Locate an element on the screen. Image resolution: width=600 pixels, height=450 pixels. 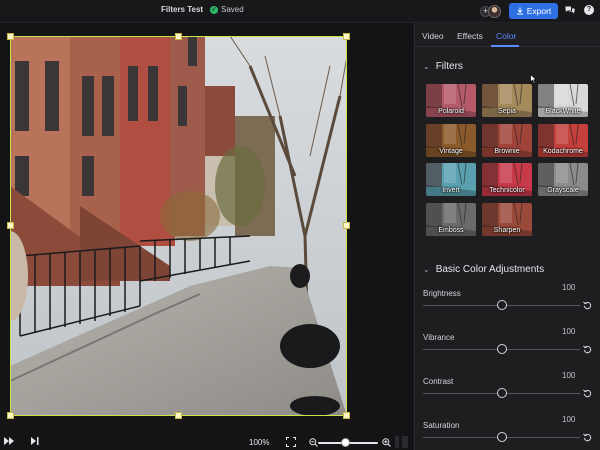
filter-label: Brownie is located at coordinates (507, 151).